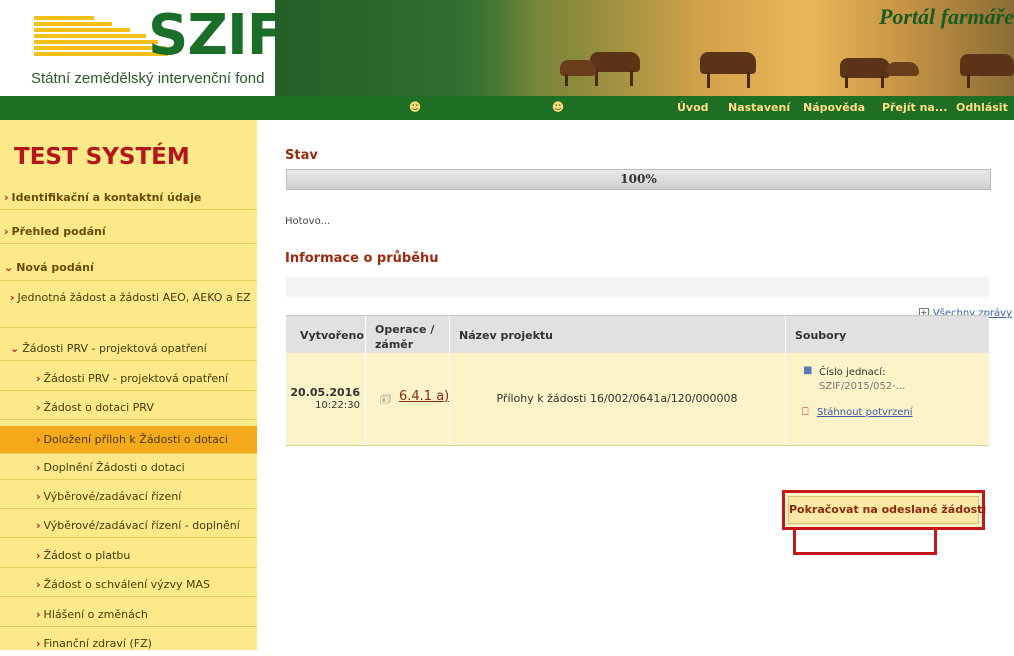  I want to click on sidebar-item-nova-podani: ⌄ Nová podání, so click(128, 268).